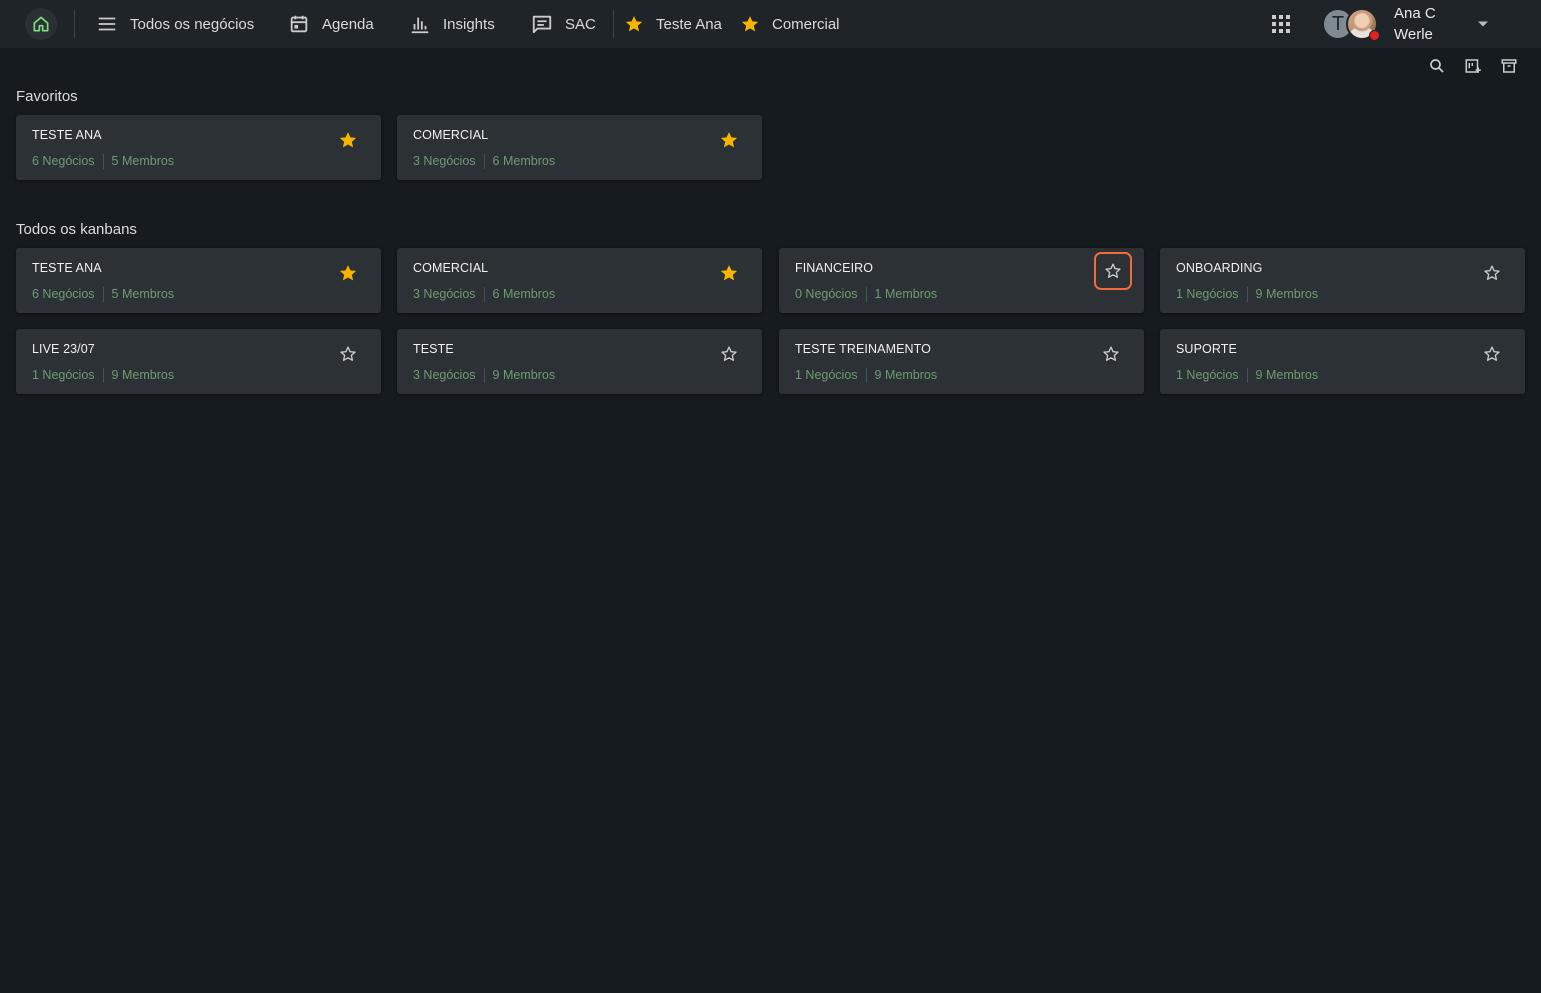 The height and width of the screenshot is (993, 1541). I want to click on nav-sac: SAC, so click(563, 24).